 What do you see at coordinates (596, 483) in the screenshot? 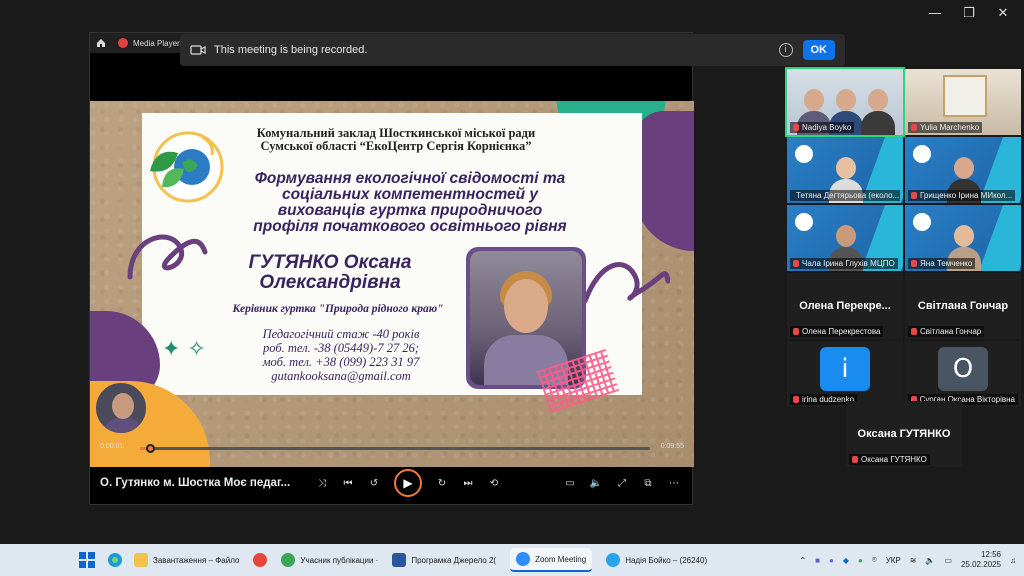
I see `volume-icon: 🔈` at bounding box center [596, 483].